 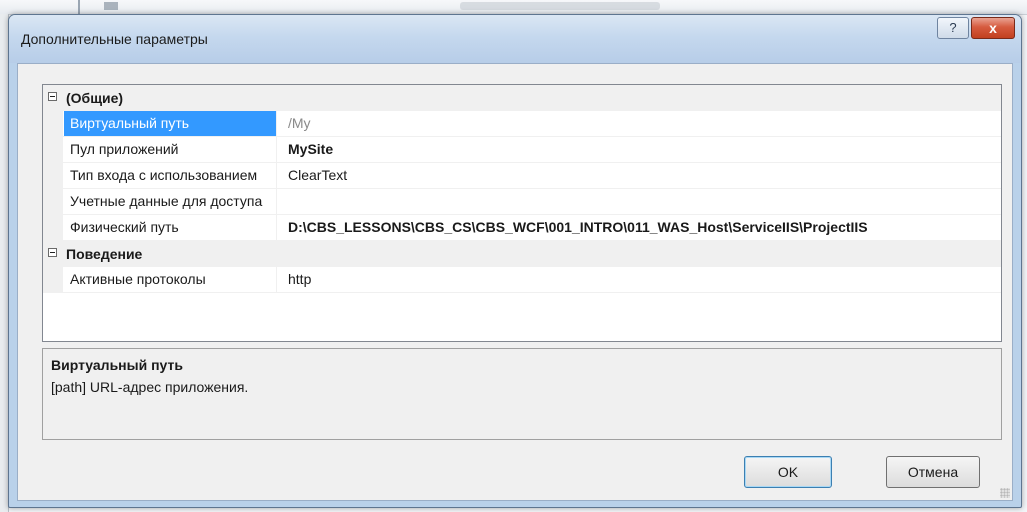 I want to click on property-row-logon-type: Тип входа с использованием ClearText, so click(x=522, y=176).